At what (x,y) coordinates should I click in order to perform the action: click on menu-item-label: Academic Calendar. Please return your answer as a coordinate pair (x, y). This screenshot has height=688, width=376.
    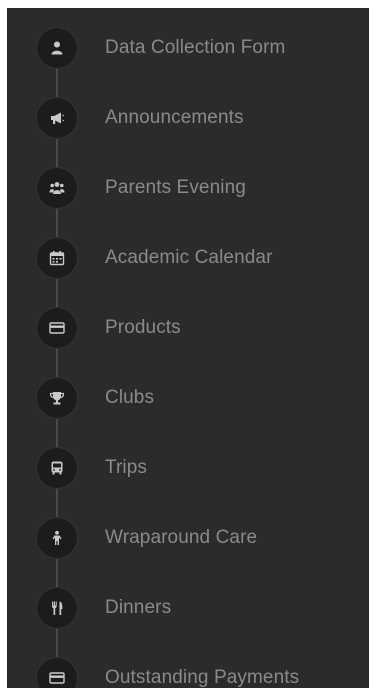
    Looking at the image, I should click on (189, 257).